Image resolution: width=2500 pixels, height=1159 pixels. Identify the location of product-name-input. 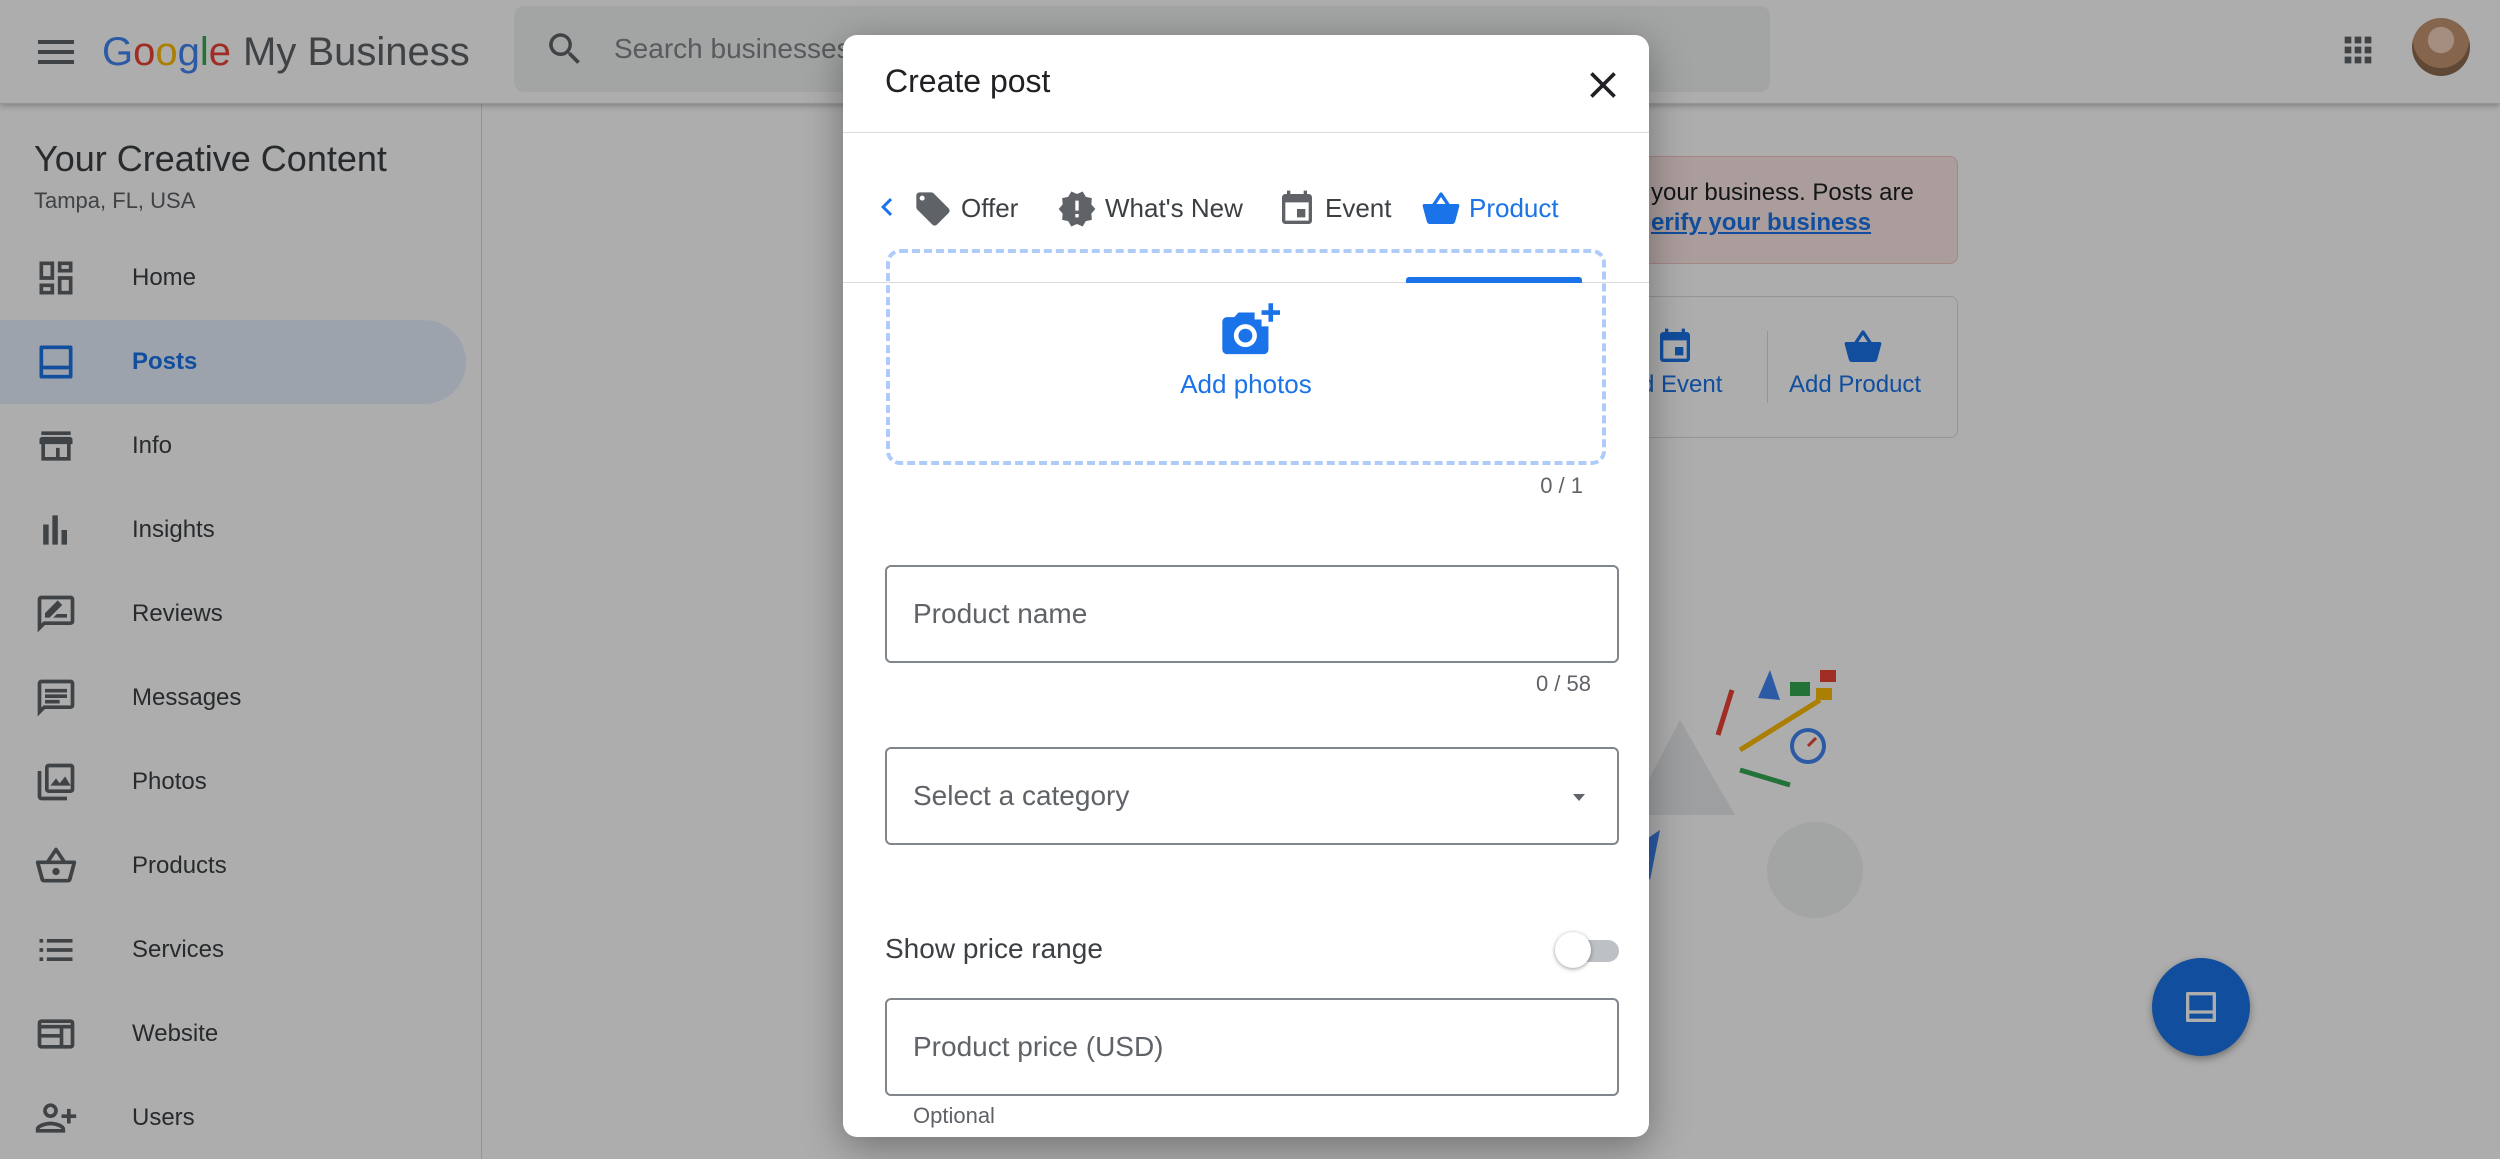
(1252, 614).